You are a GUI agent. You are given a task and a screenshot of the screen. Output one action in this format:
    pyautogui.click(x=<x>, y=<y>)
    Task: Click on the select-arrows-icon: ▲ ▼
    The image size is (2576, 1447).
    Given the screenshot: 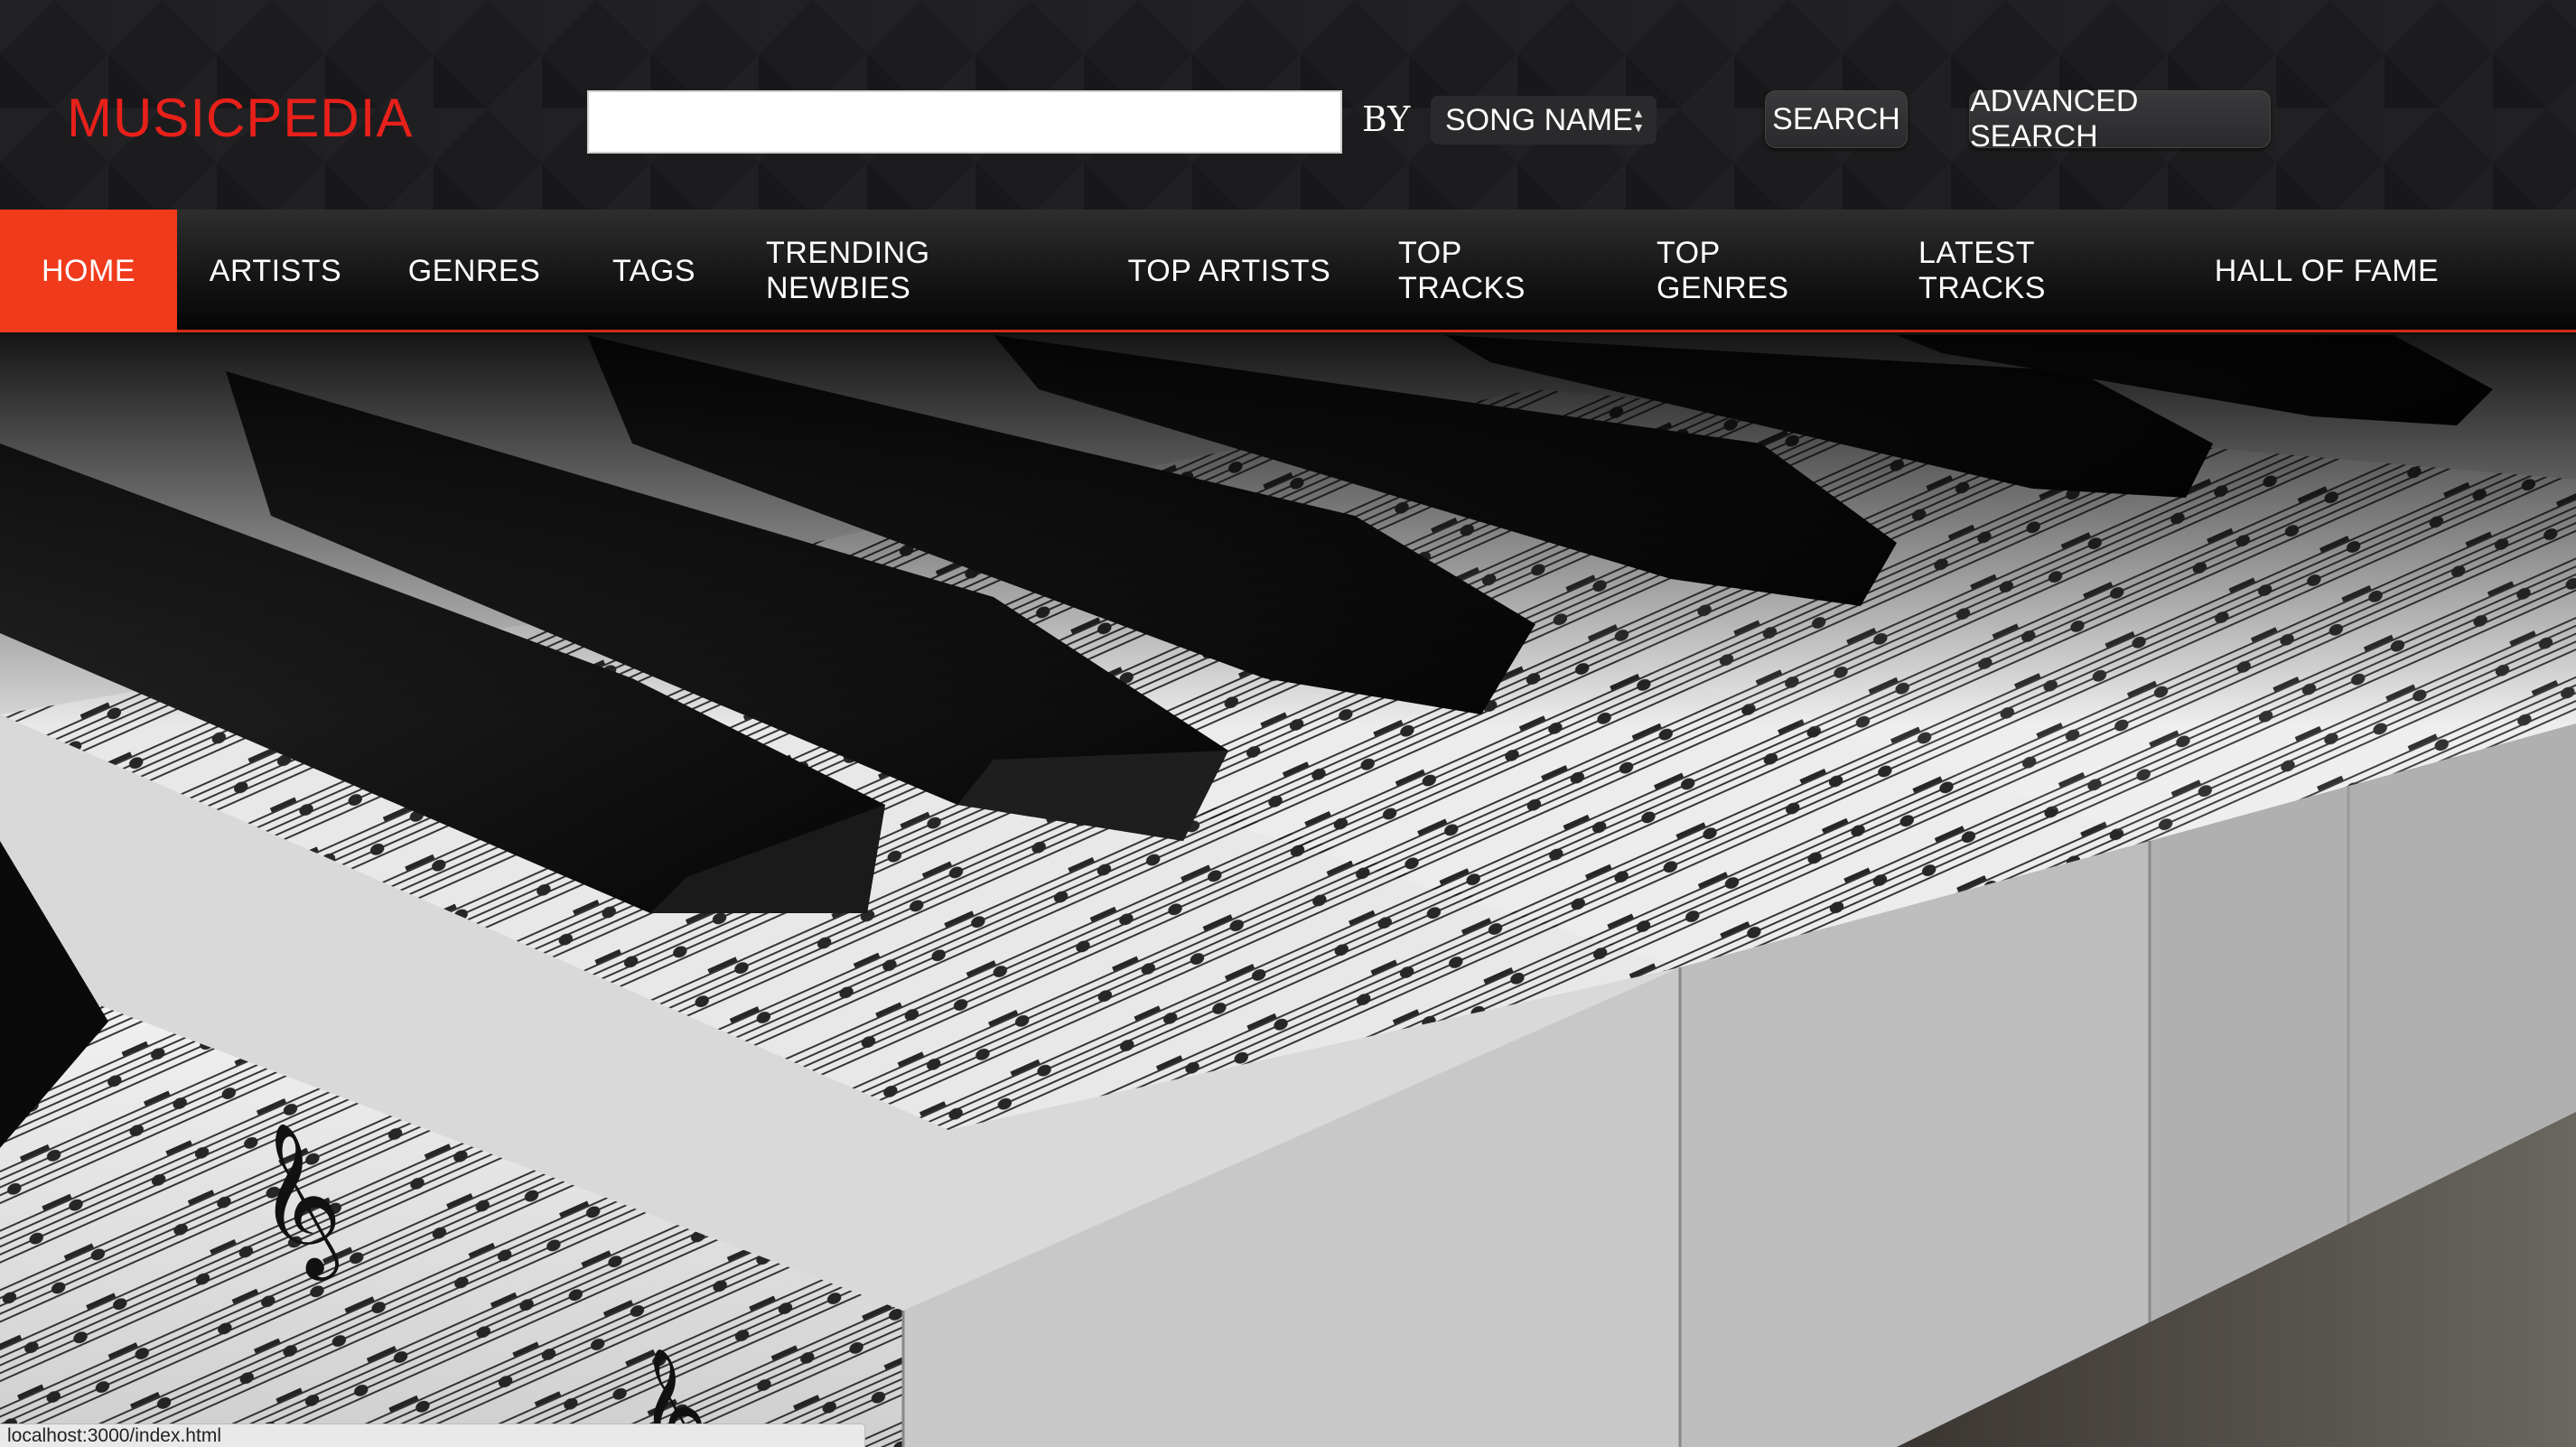 What is the action you would take?
    pyautogui.click(x=1638, y=120)
    